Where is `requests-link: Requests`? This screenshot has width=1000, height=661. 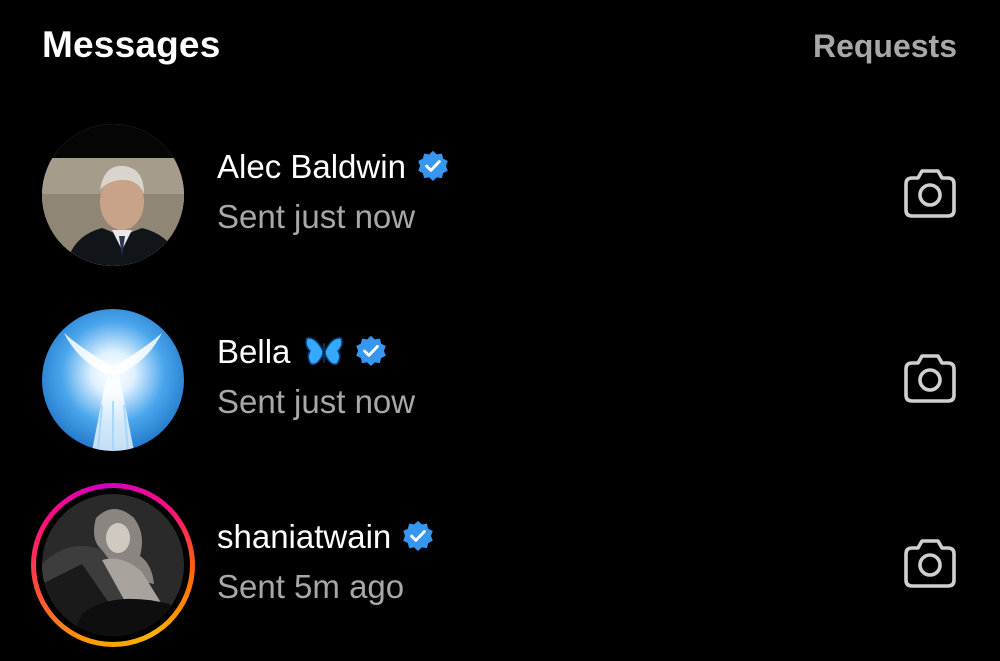 requests-link: Requests is located at coordinates (885, 46).